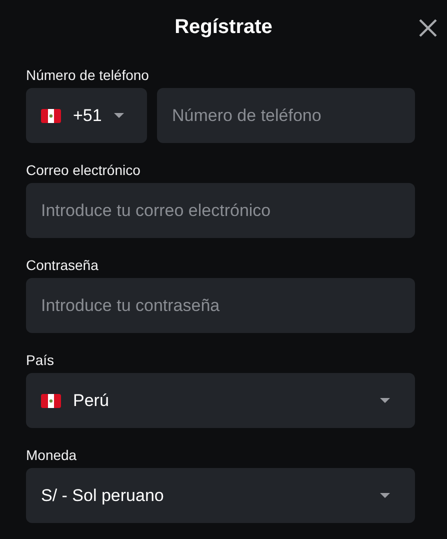 This screenshot has height=539, width=447. What do you see at coordinates (52, 455) in the screenshot?
I see `field-label: Moneda` at bounding box center [52, 455].